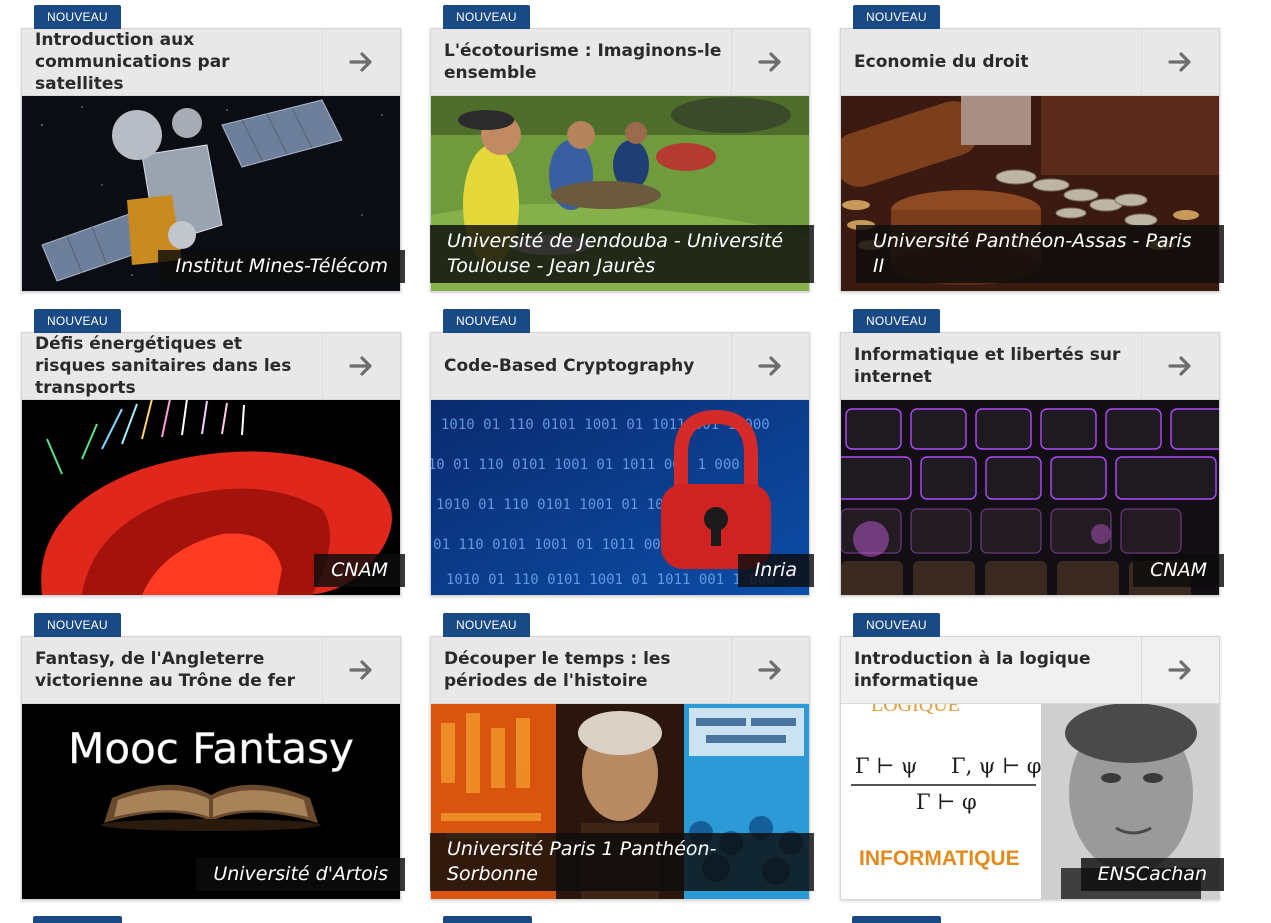 The width and height of the screenshot is (1271, 923). Describe the element at coordinates (300, 874) in the screenshot. I see `institution-label: Université d'Artois` at that location.